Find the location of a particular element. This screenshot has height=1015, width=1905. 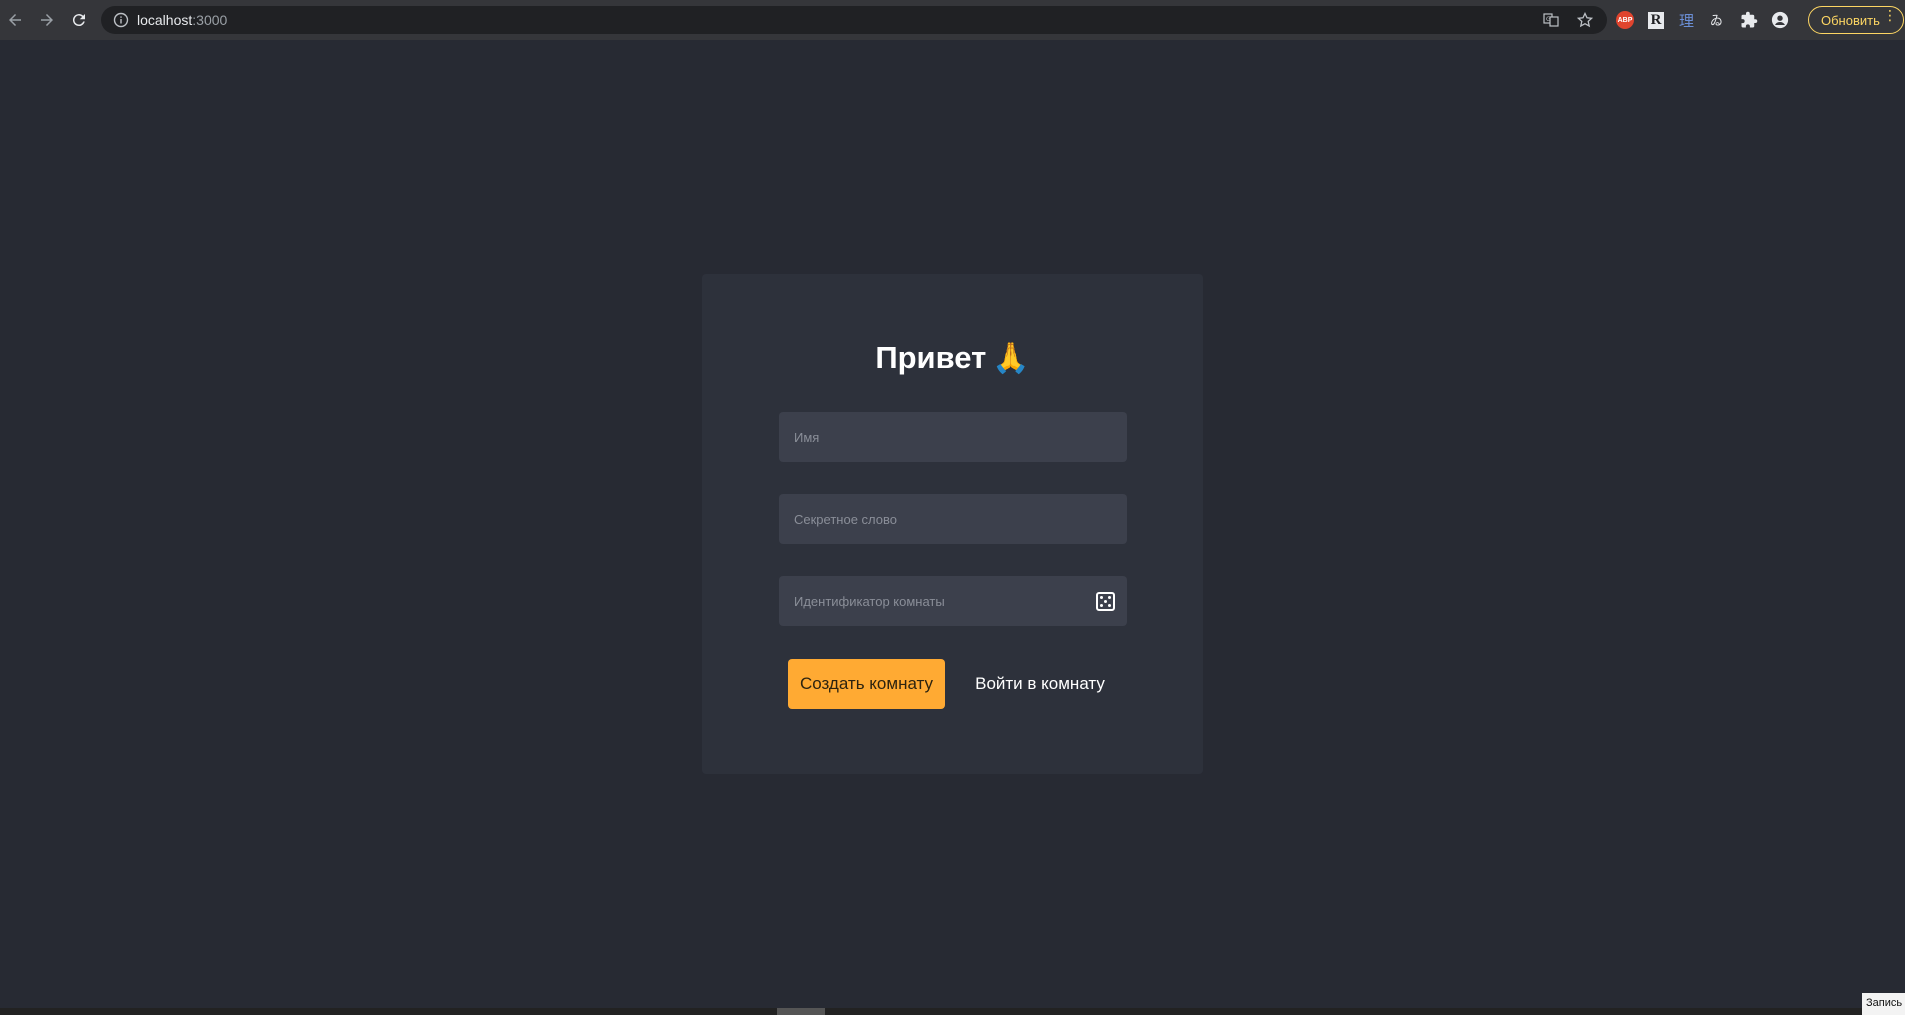

address-bar: localhost:3000 G is located at coordinates (854, 20).